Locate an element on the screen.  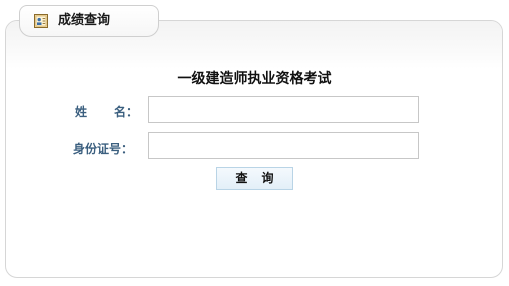
name-label: 姓 名： is located at coordinates (106, 112).